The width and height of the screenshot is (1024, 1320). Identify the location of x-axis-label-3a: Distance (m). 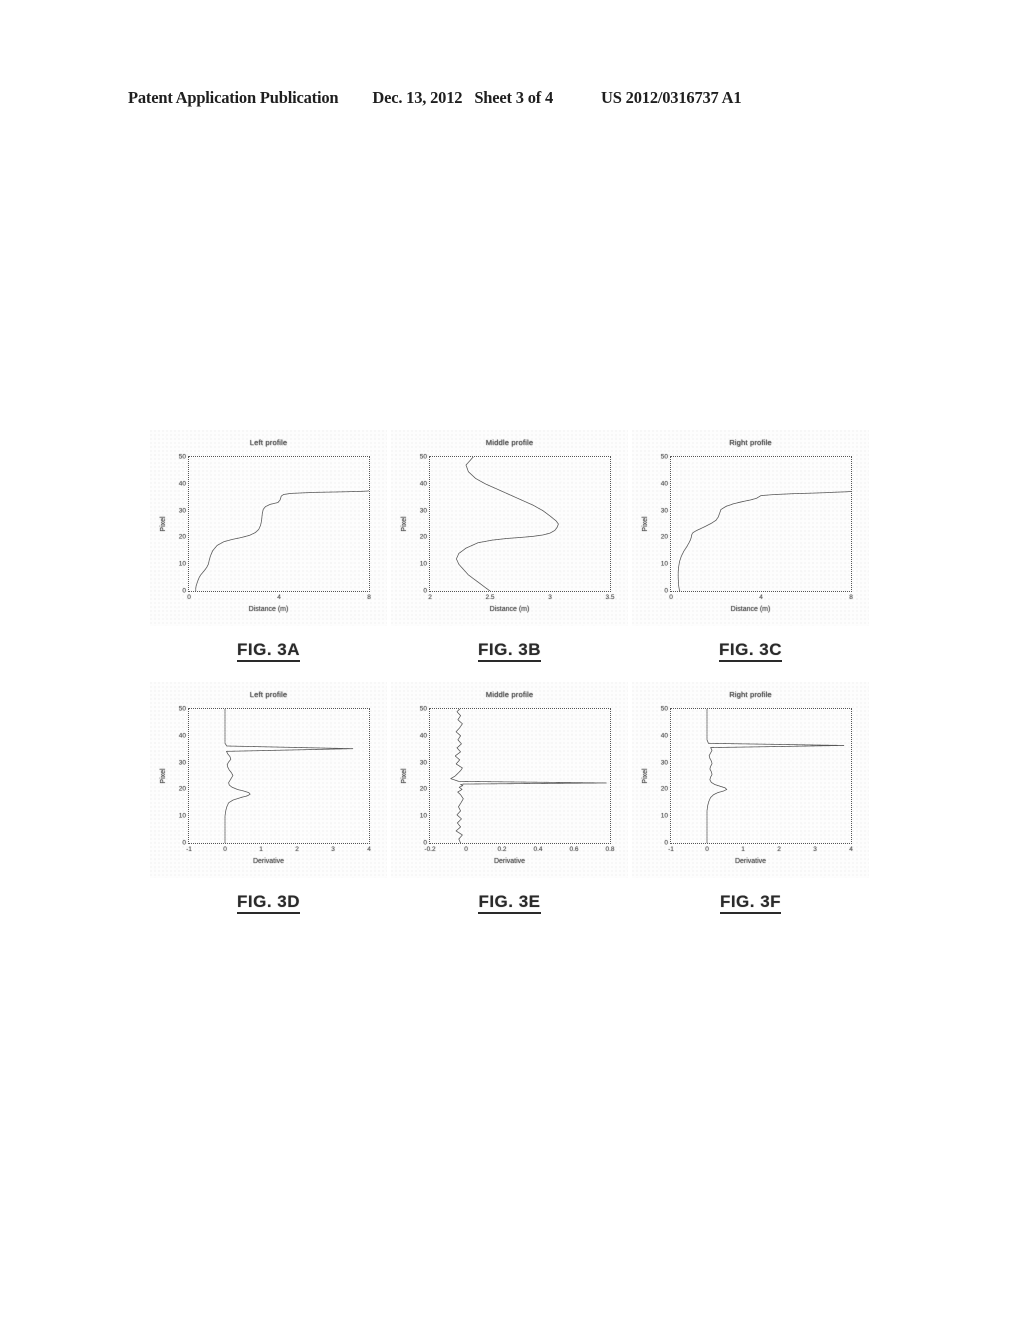
(268, 609).